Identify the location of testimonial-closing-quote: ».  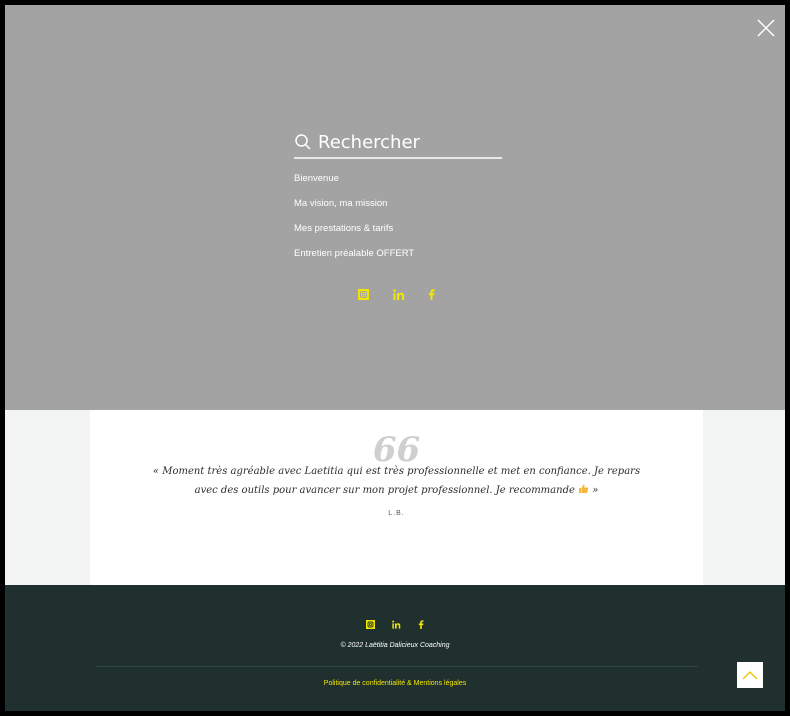
(595, 490).